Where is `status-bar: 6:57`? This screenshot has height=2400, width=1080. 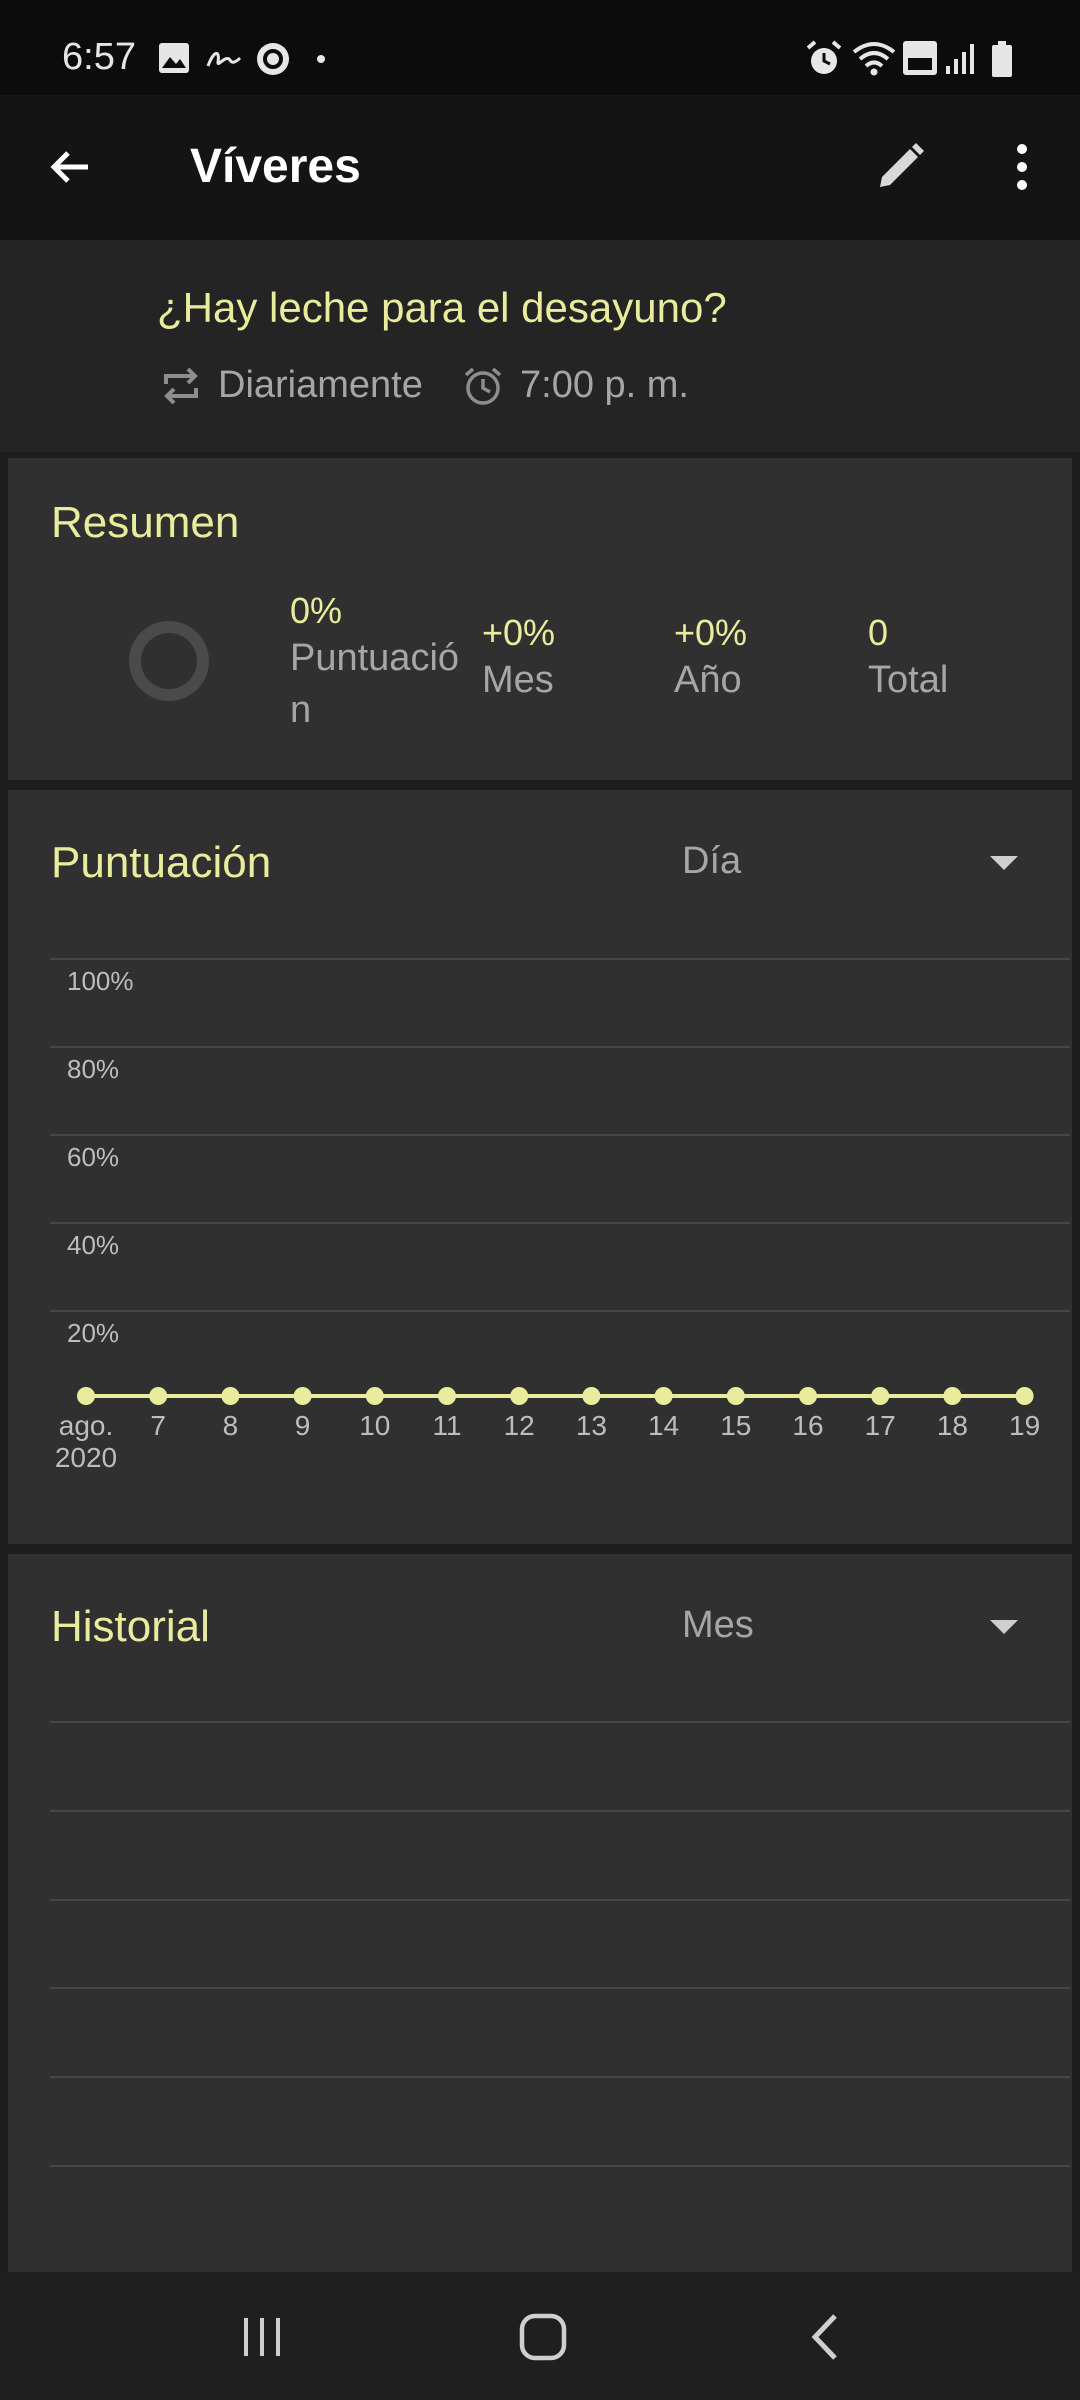
status-bar: 6:57 is located at coordinates (540, 47).